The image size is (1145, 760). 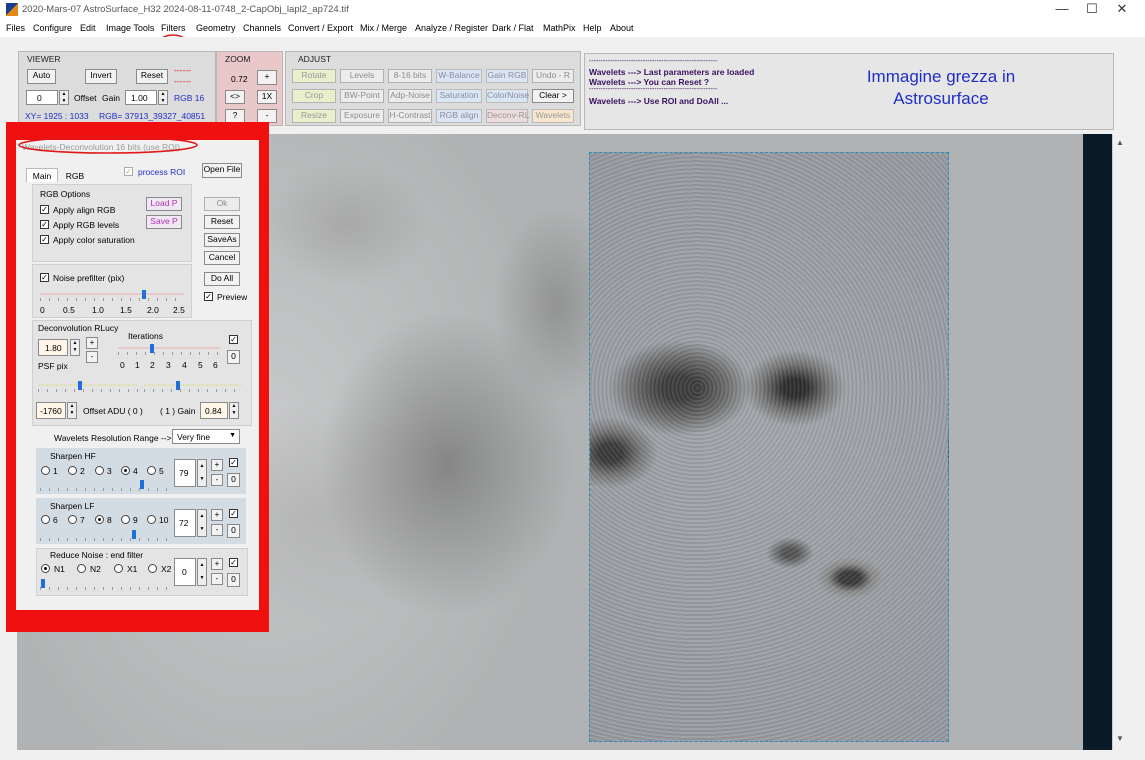 I want to click on deconv-zero-button: 0, so click(x=233, y=357).